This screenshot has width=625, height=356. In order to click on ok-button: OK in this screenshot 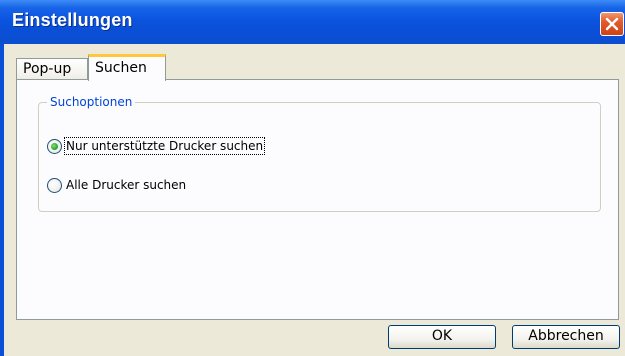, I will do `click(442, 337)`.